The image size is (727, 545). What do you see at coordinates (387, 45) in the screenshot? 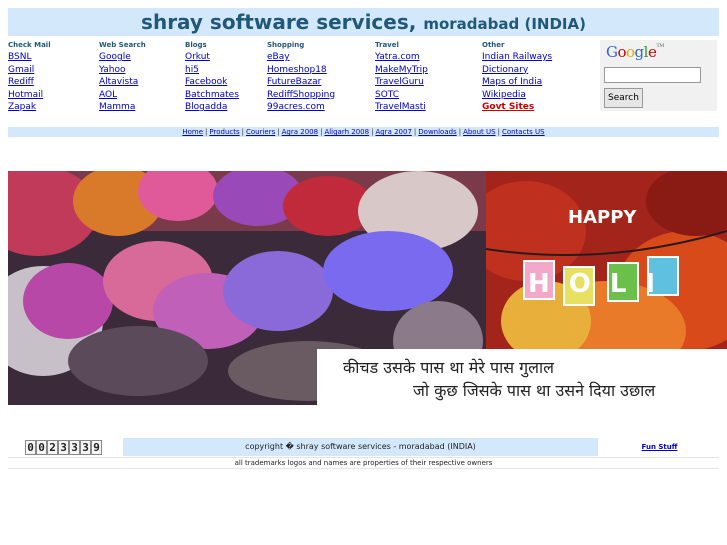
I see `column-heading: Travel` at bounding box center [387, 45].